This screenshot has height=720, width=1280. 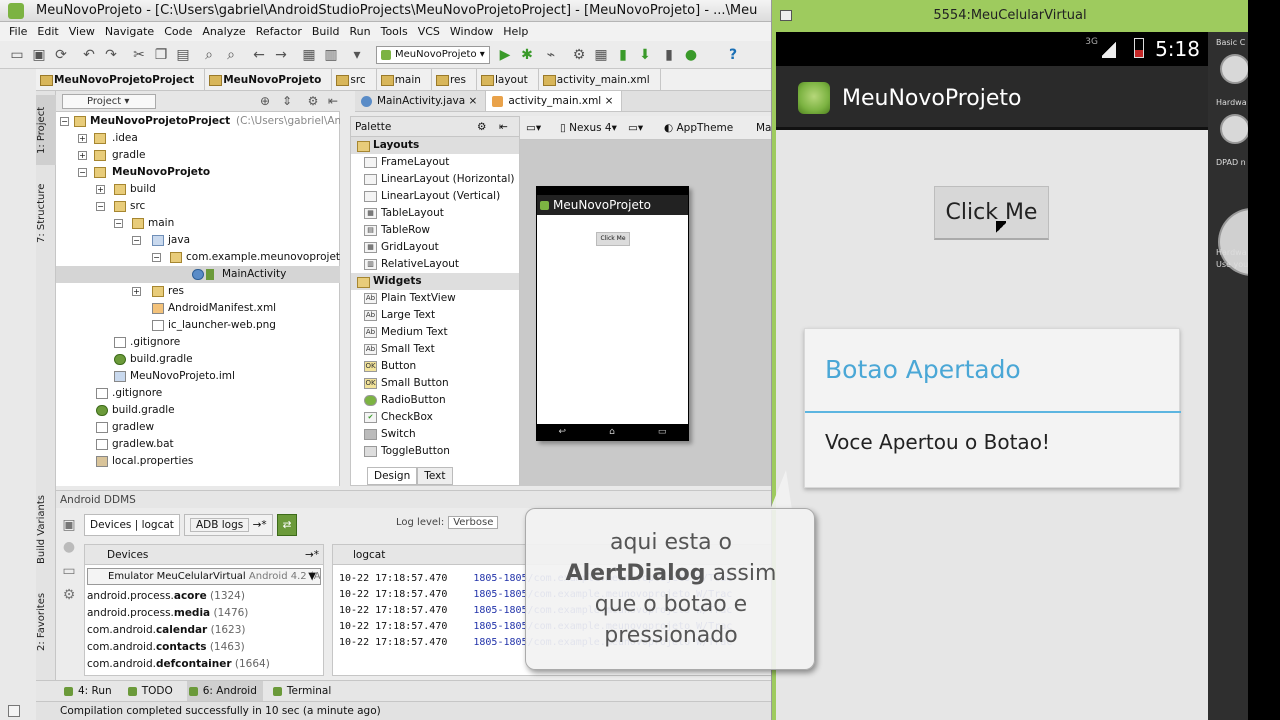 I want to click on tree-node-build-gradle-module: build.gradle, so click(x=198, y=359).